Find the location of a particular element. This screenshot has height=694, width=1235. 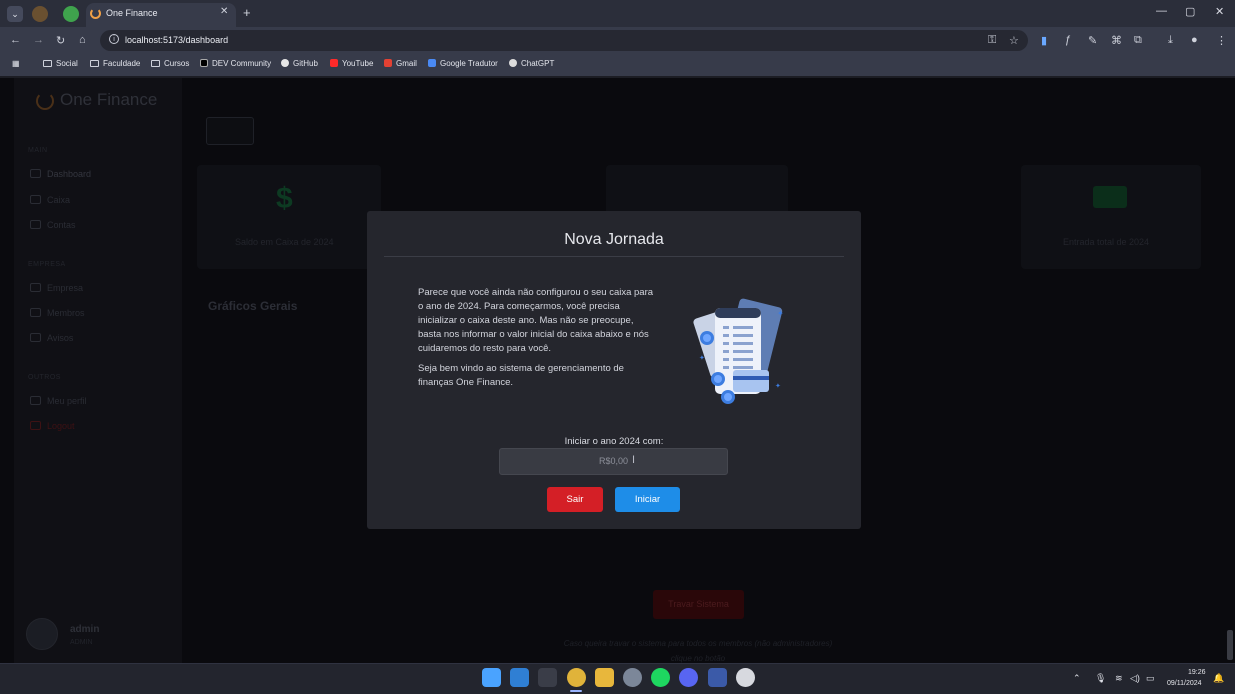

company-icon is located at coordinates (35, 287).